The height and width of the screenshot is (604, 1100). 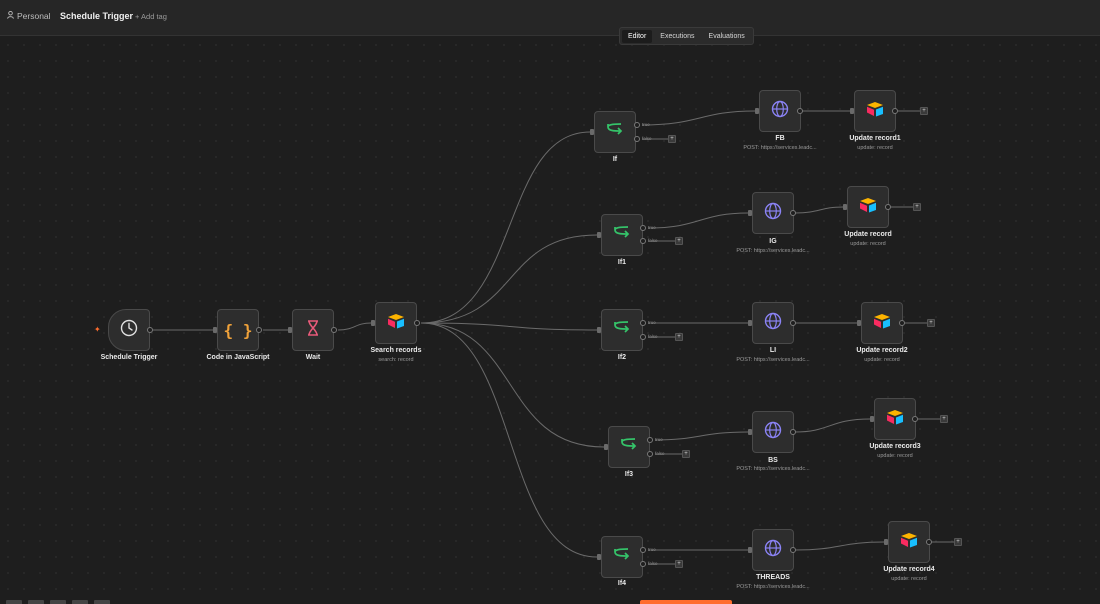 I want to click on node-wait, so click(x=313, y=330).